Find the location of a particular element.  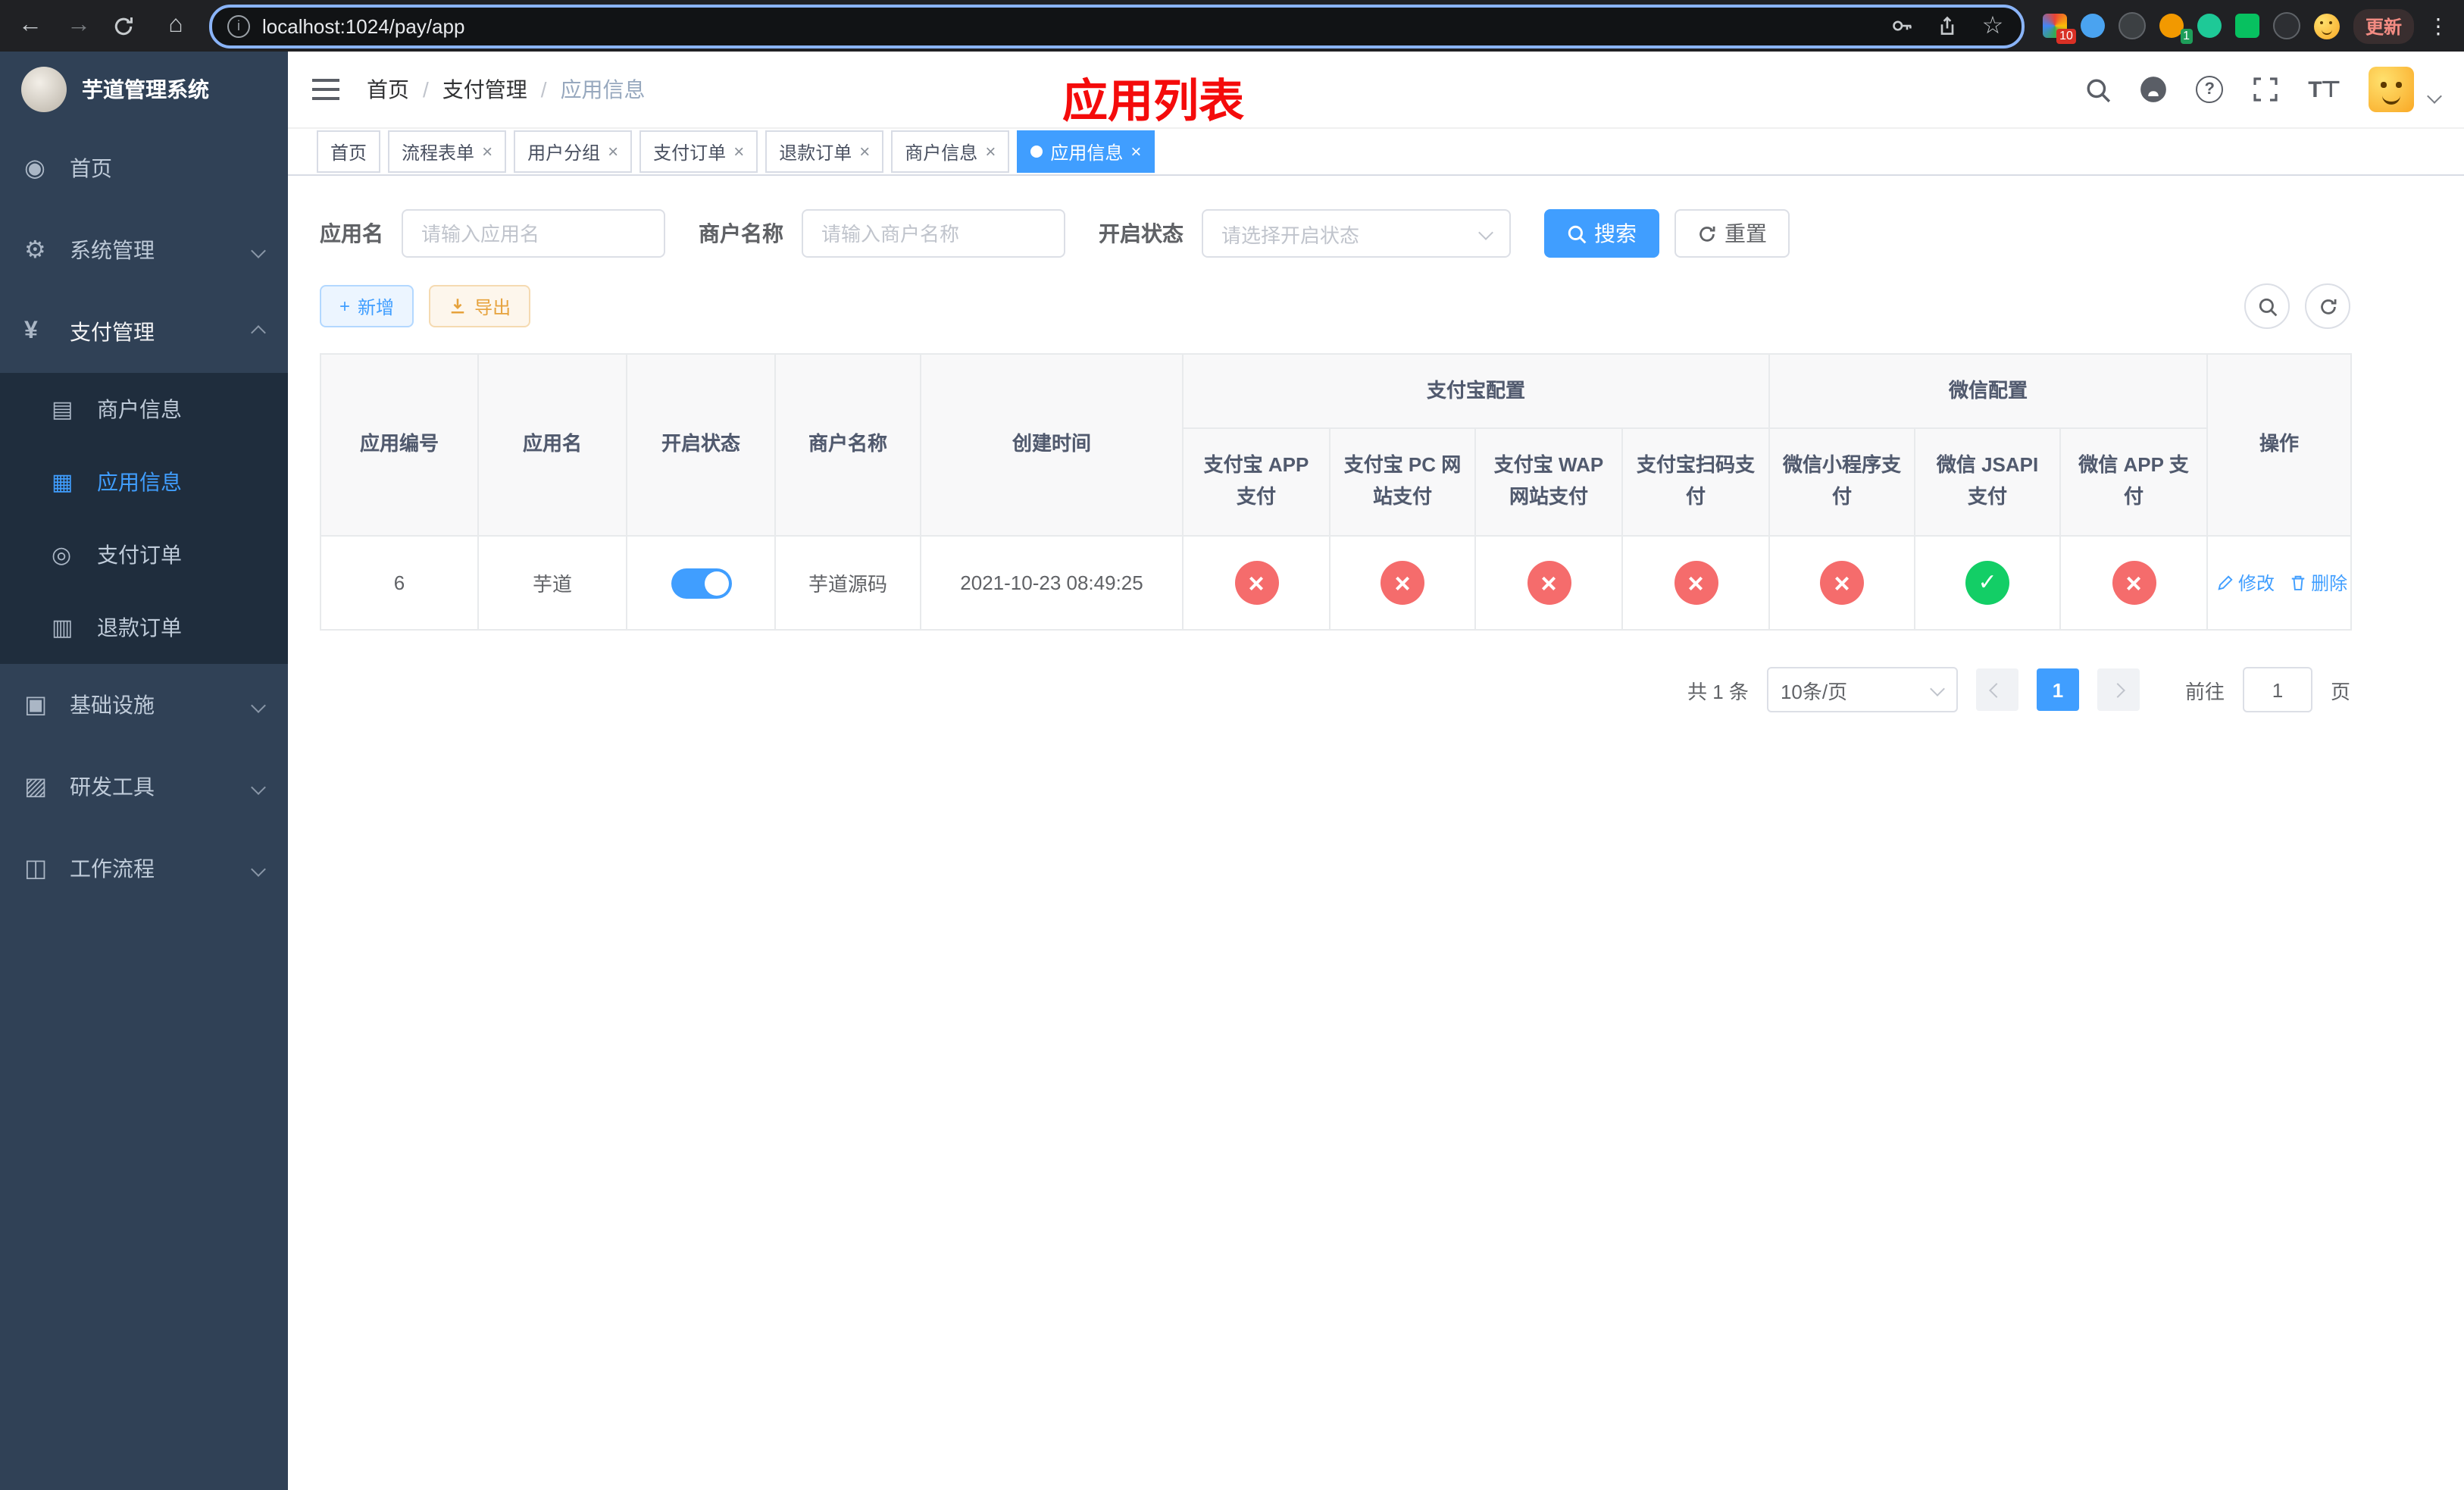

export-button: 导出 is located at coordinates (480, 306).